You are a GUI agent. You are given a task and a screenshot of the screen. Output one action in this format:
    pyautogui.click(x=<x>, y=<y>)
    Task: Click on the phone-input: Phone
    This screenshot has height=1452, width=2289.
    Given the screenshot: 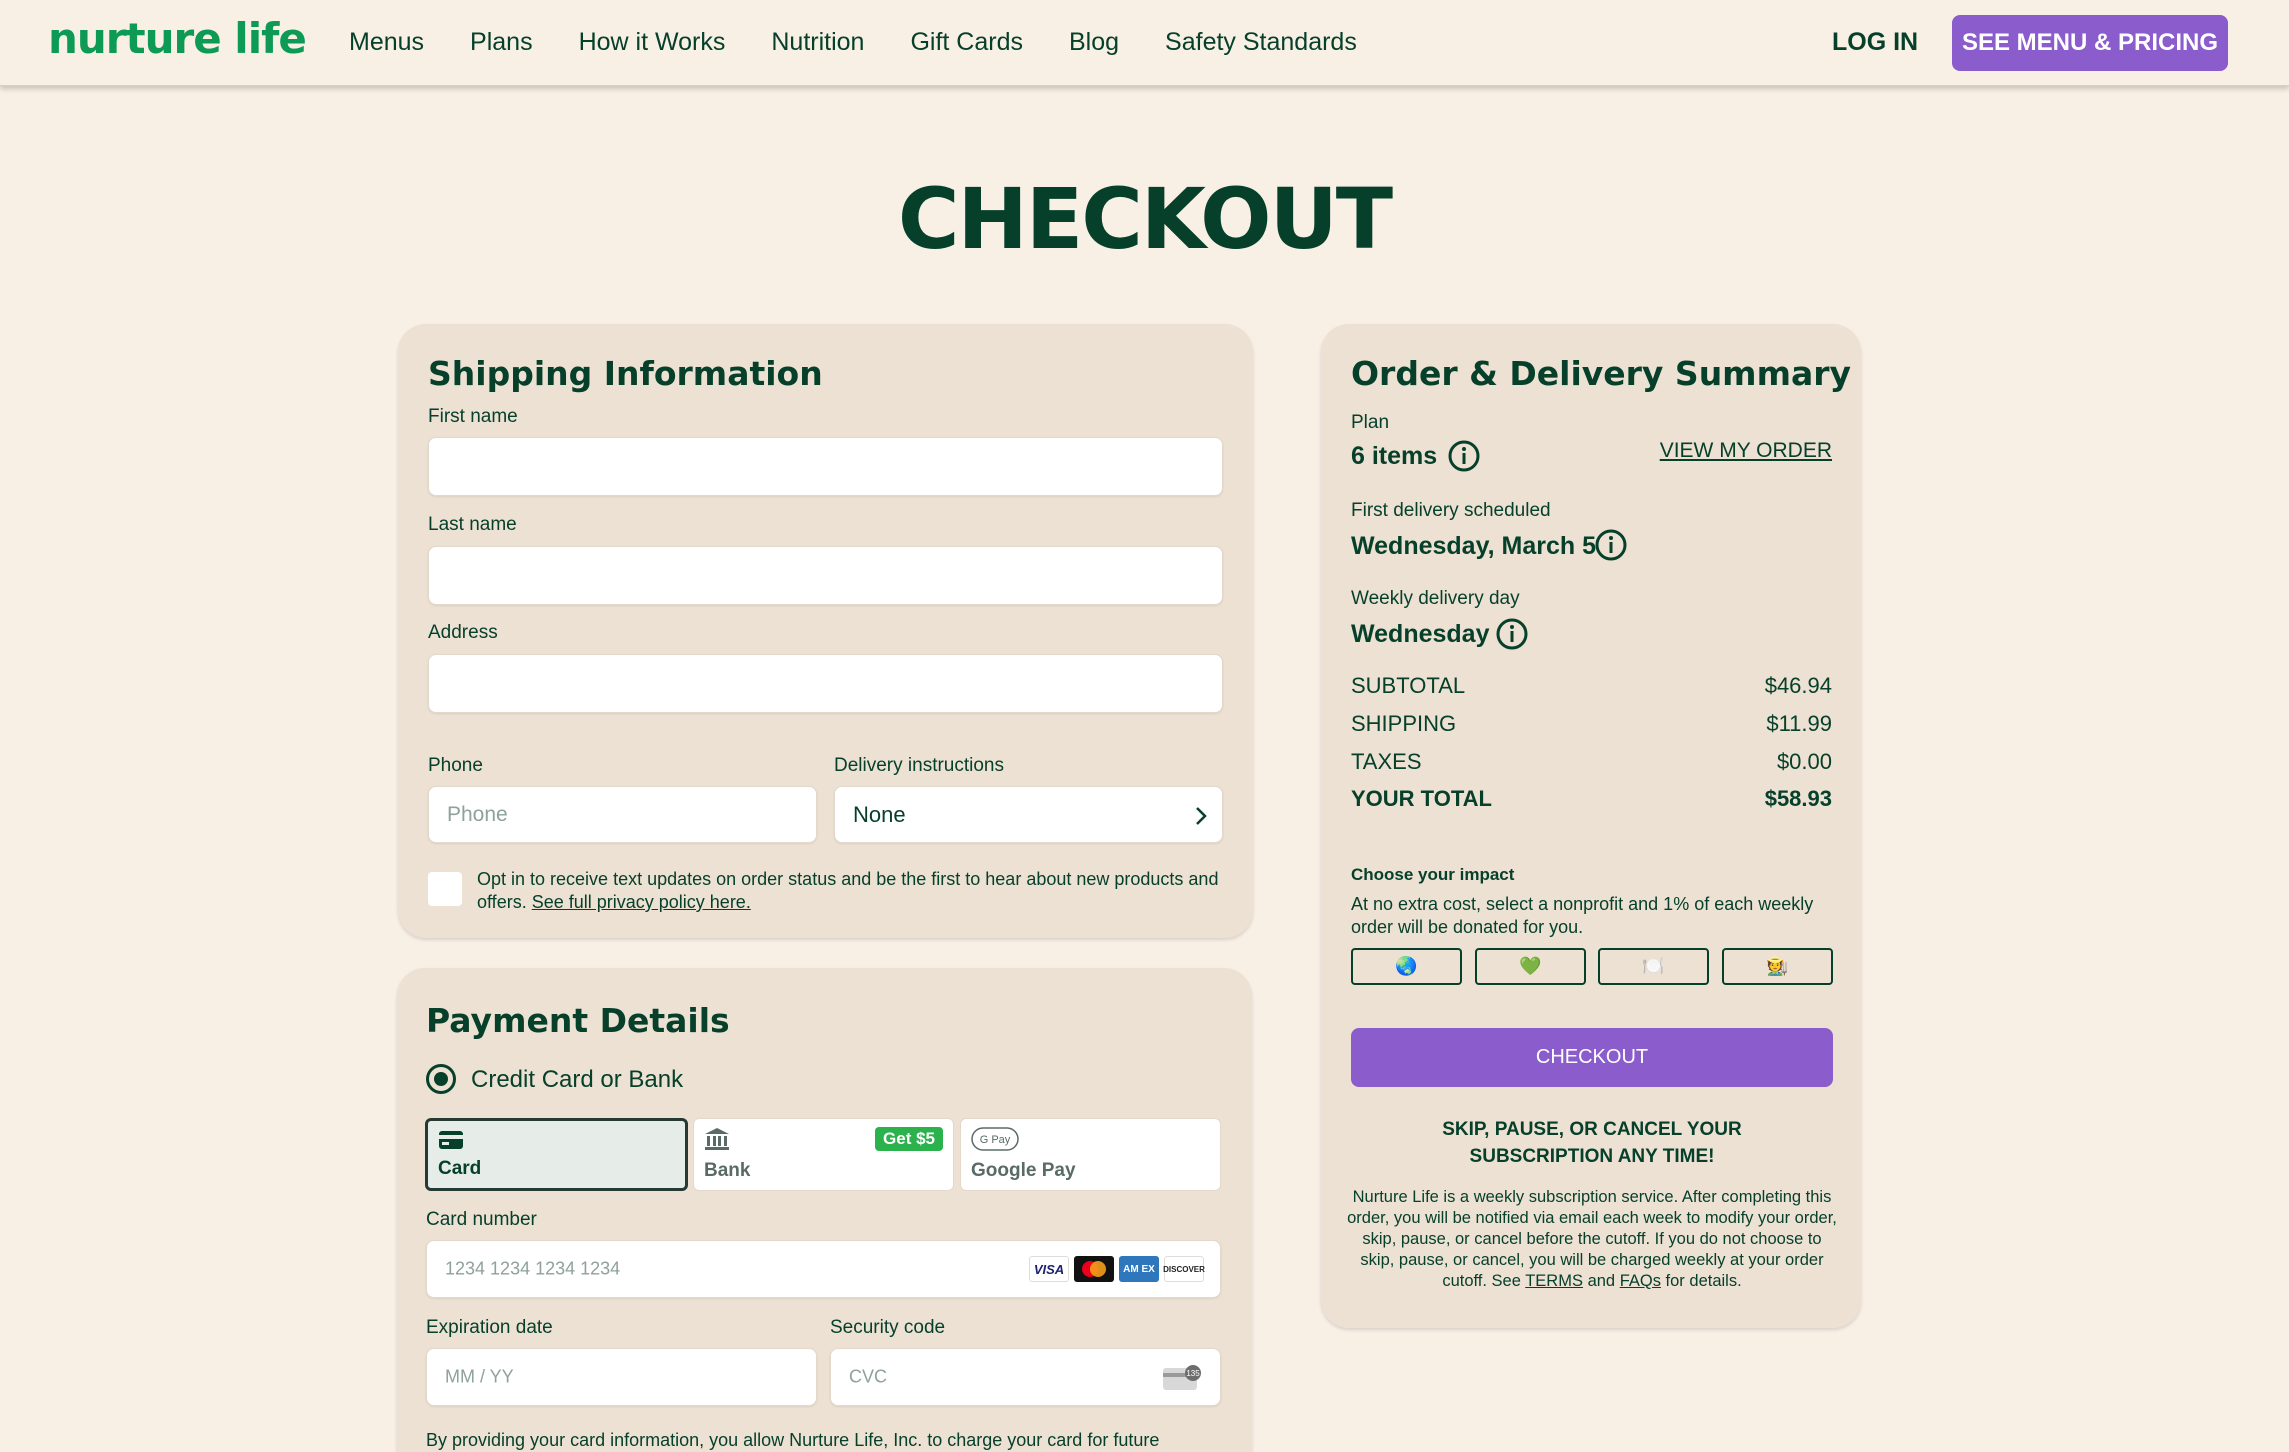 What is the action you would take?
    pyautogui.click(x=622, y=814)
    